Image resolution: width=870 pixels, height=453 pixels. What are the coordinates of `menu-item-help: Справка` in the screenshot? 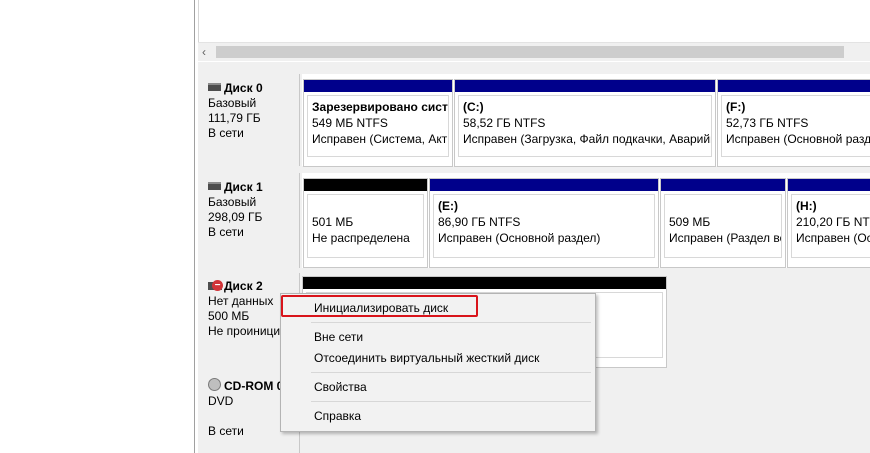 It's located at (437, 416).